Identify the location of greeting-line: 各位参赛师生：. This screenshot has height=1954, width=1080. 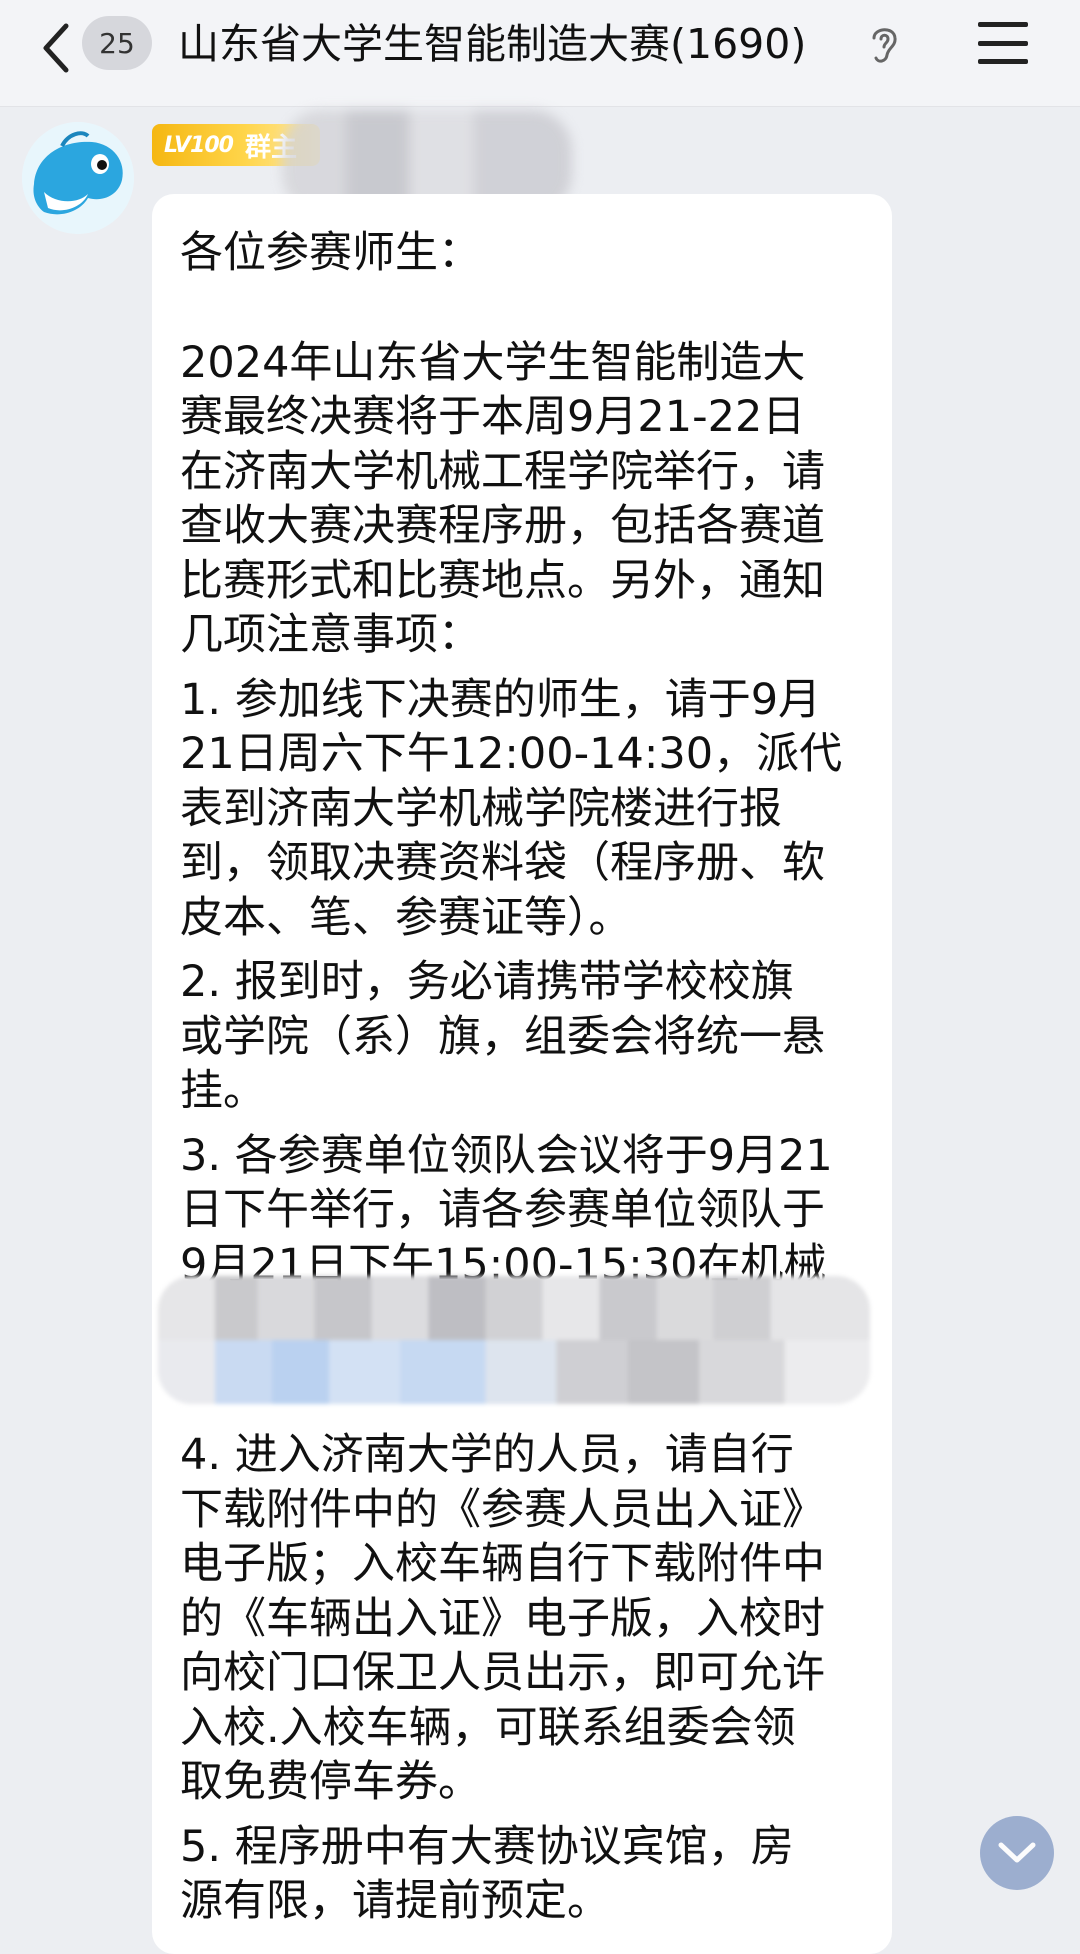
(330, 253).